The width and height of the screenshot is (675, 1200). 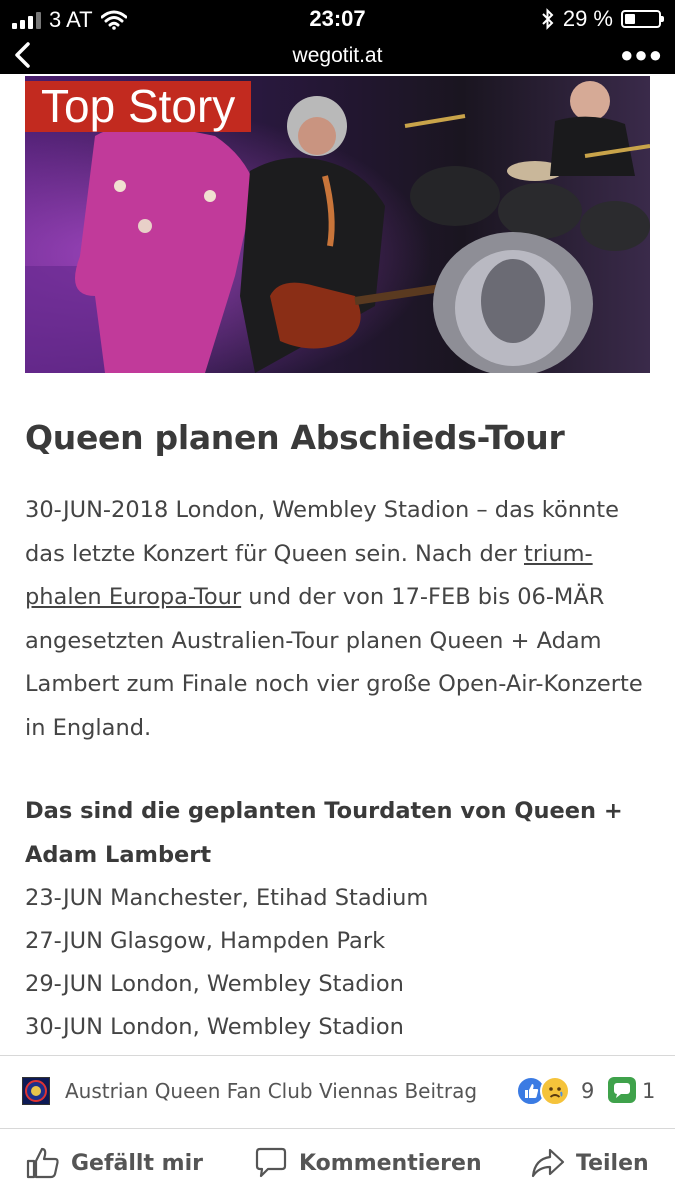 I want to click on status-bar: 3 AT 23:07 29 %, so click(x=337, y=19).